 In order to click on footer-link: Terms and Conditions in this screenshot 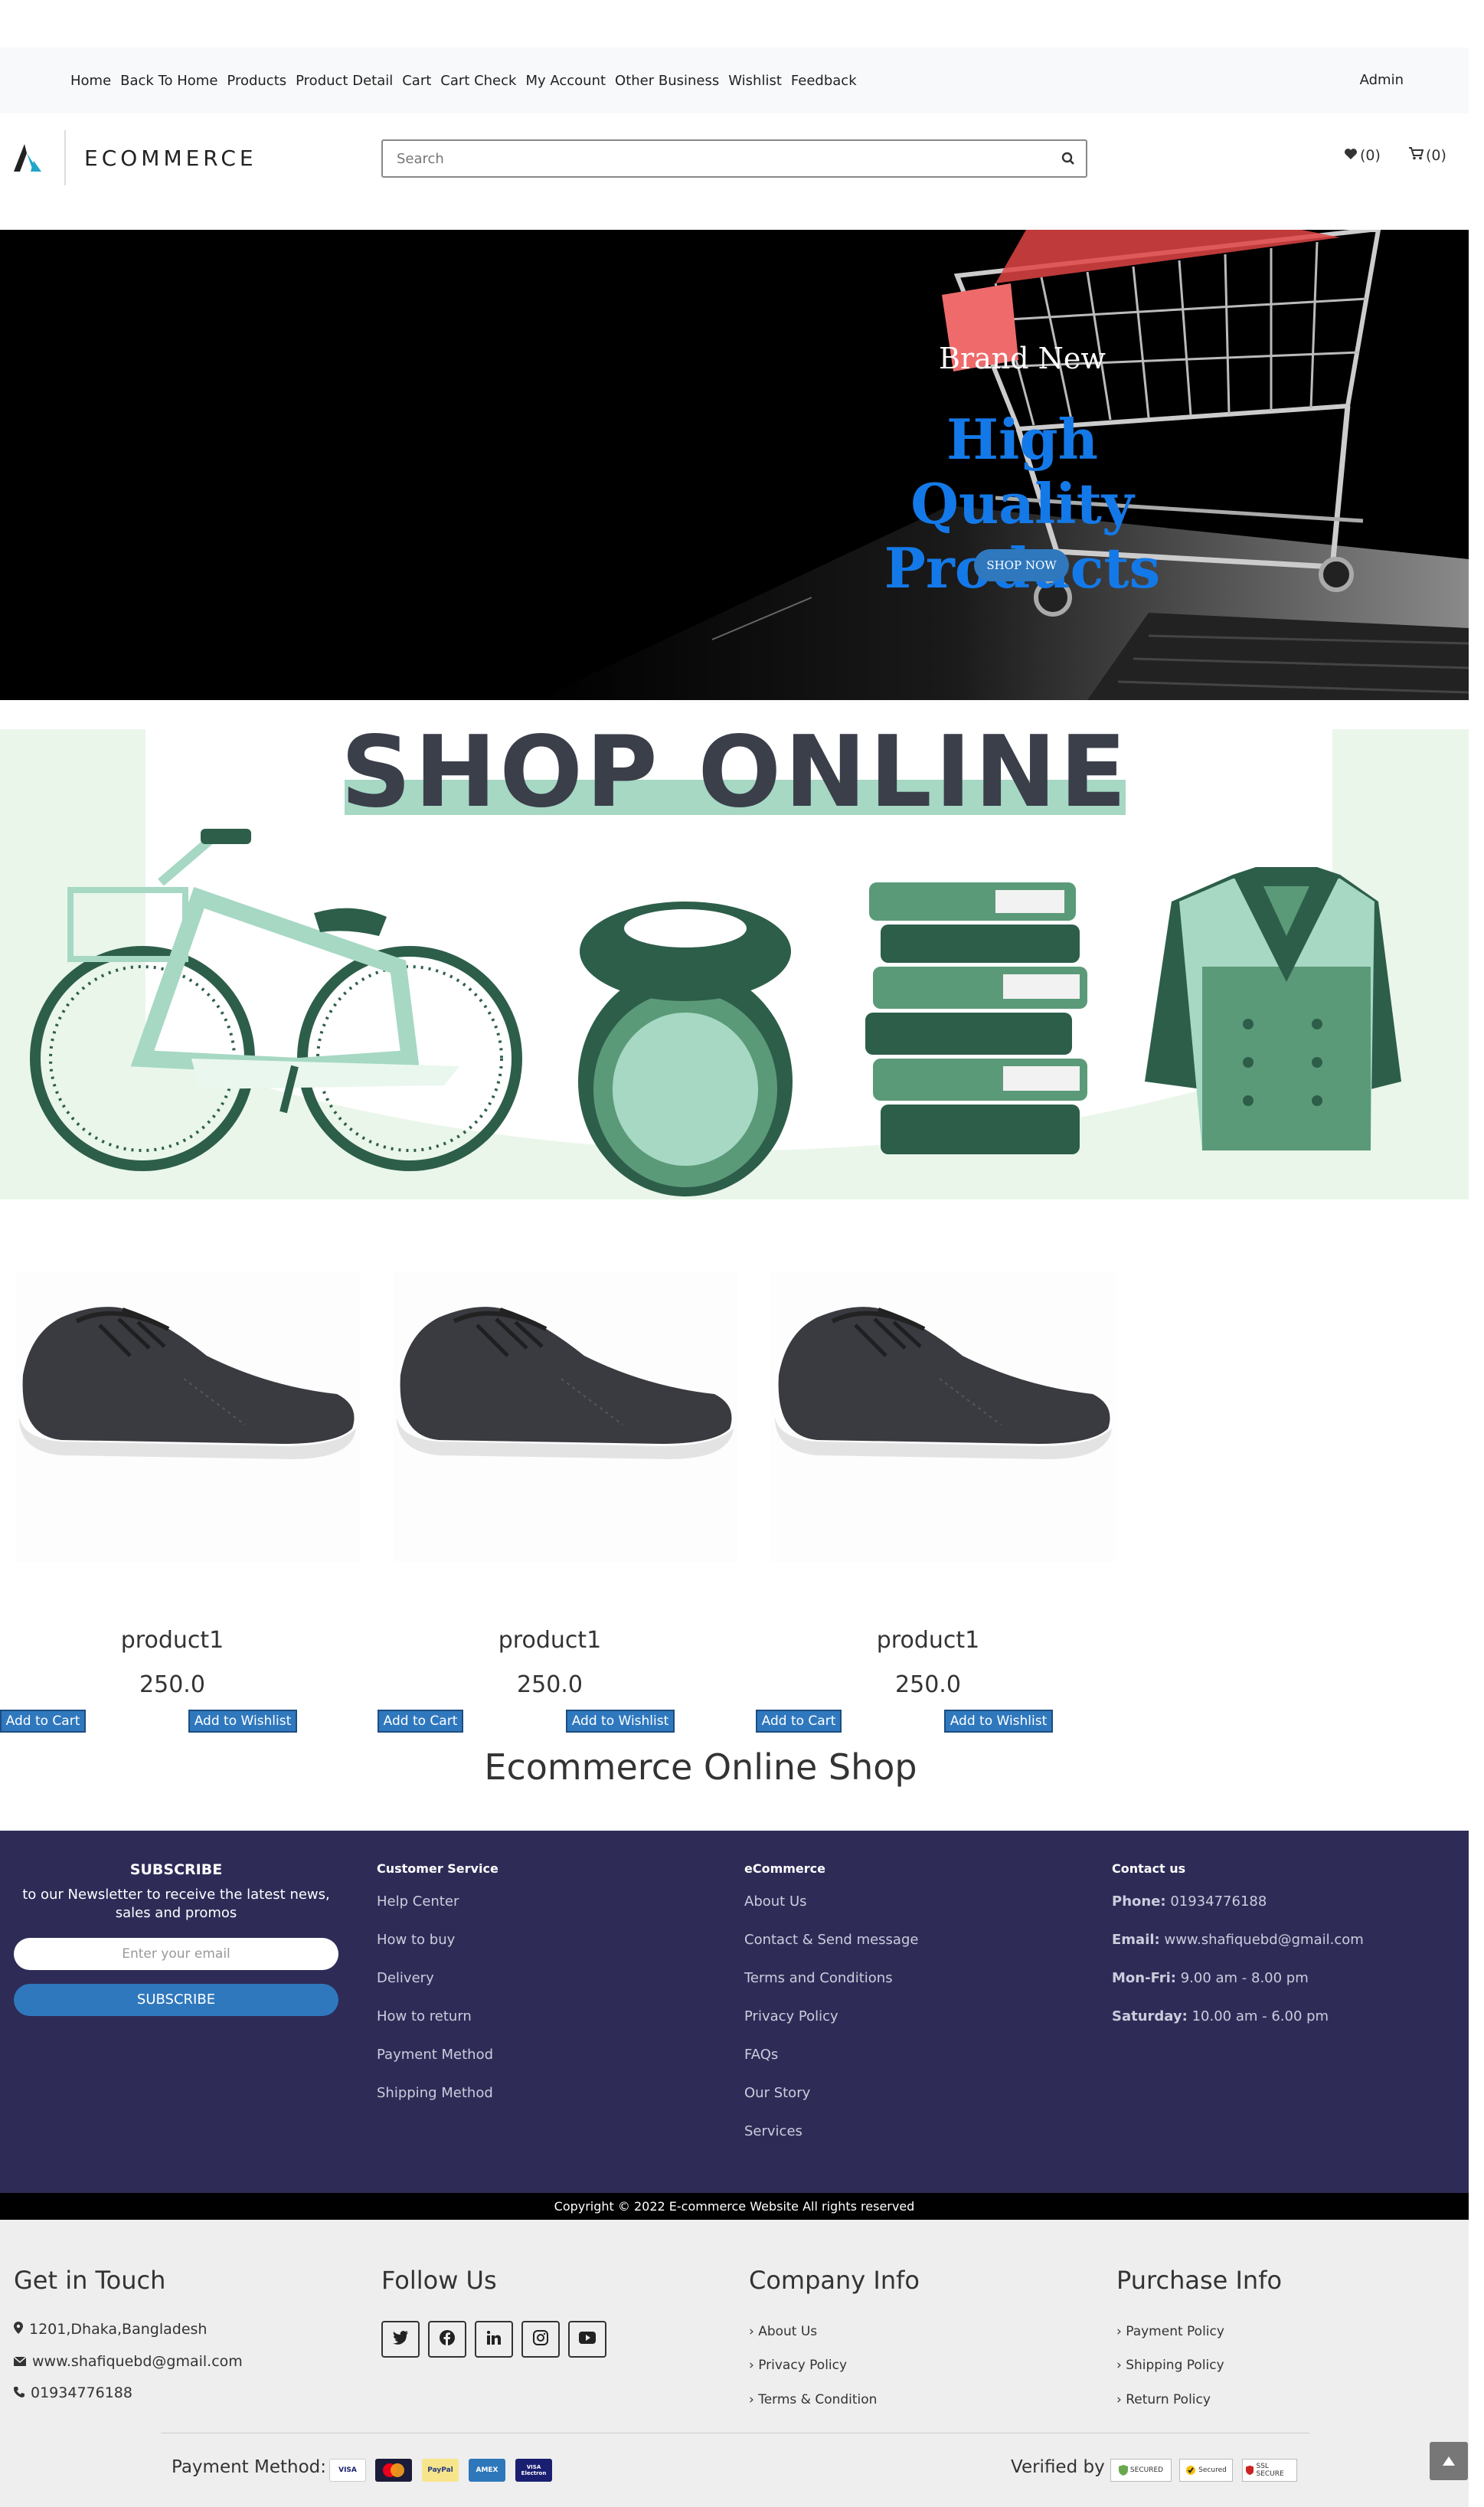, I will do `click(818, 1978)`.